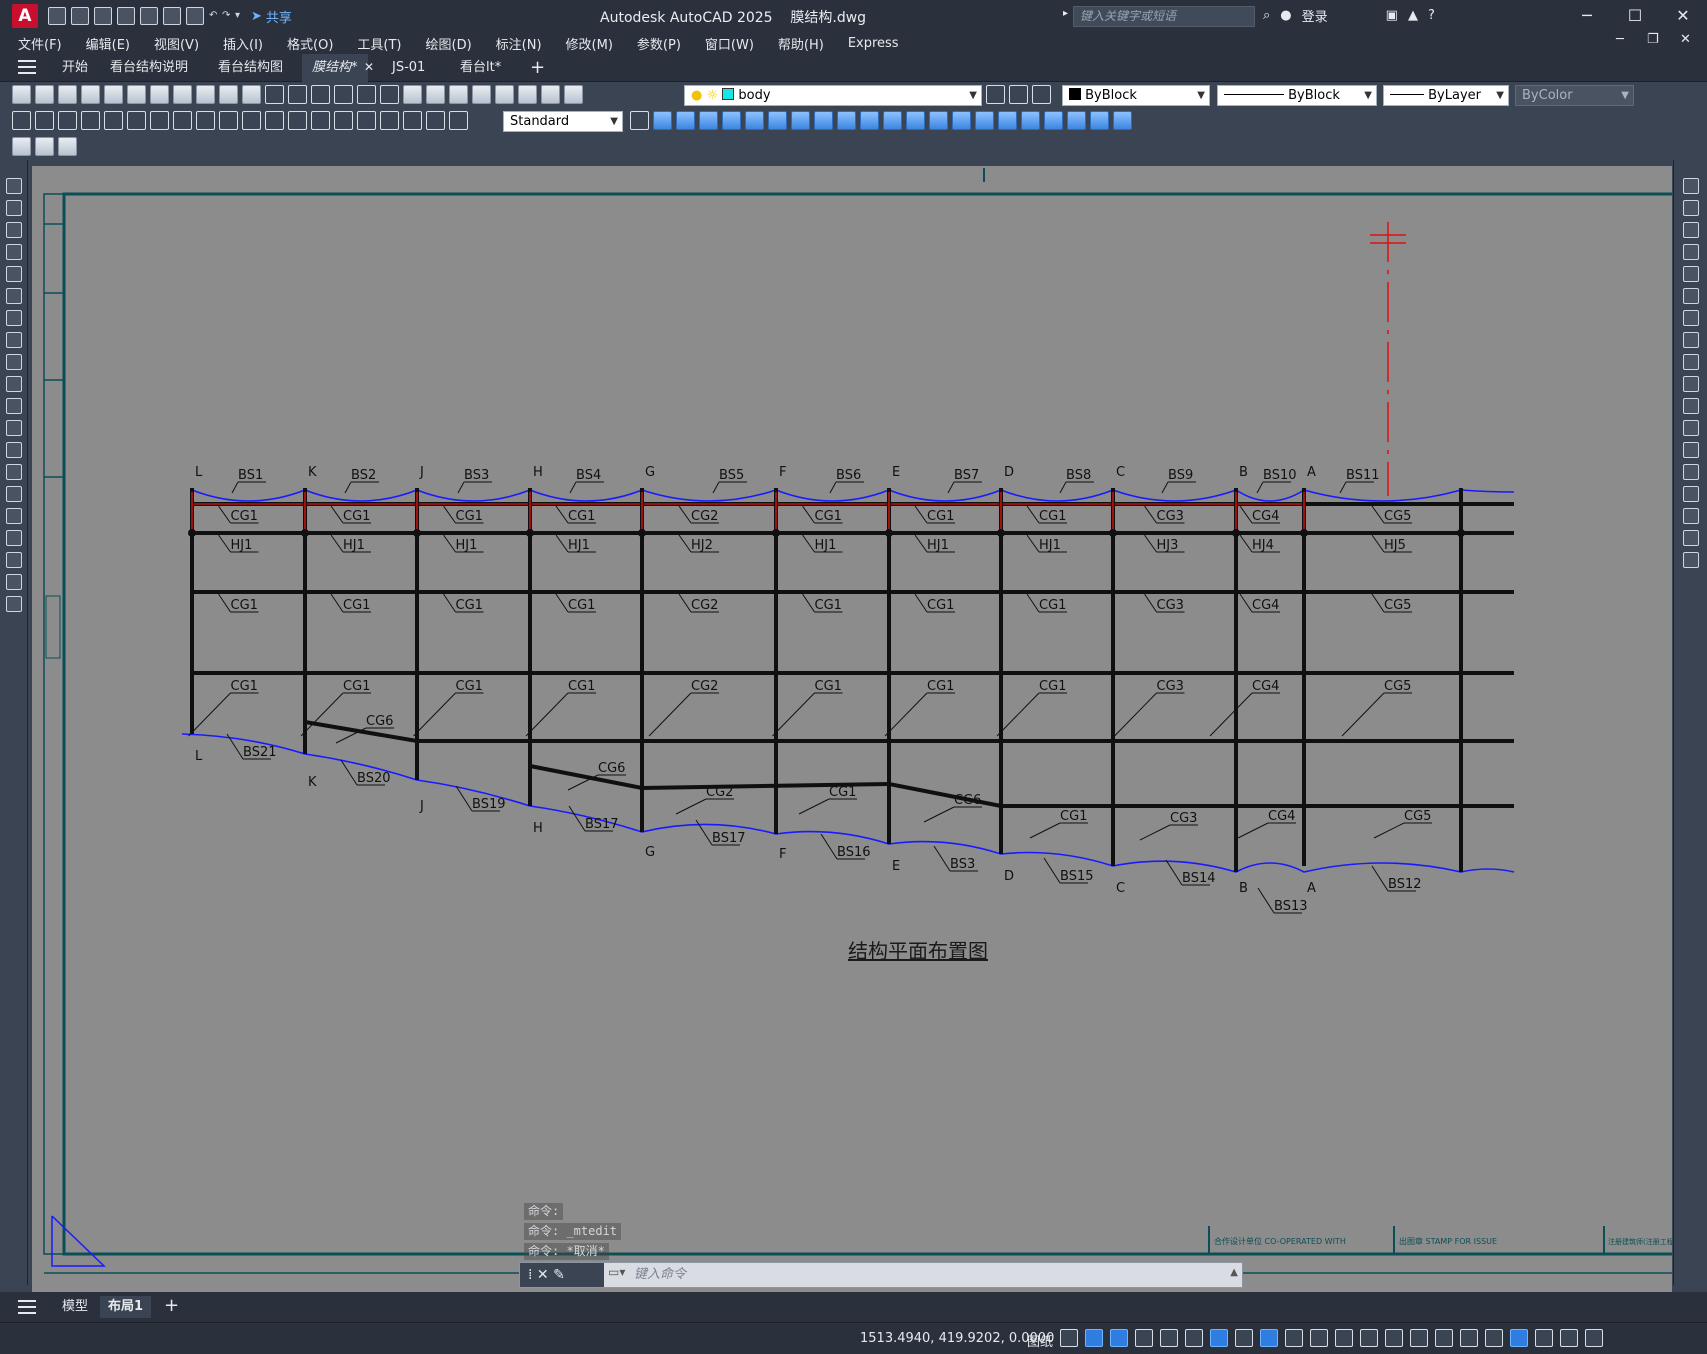 This screenshot has height=1354, width=1707. Describe the element at coordinates (57, 16) in the screenshot. I see `new-icon` at that location.